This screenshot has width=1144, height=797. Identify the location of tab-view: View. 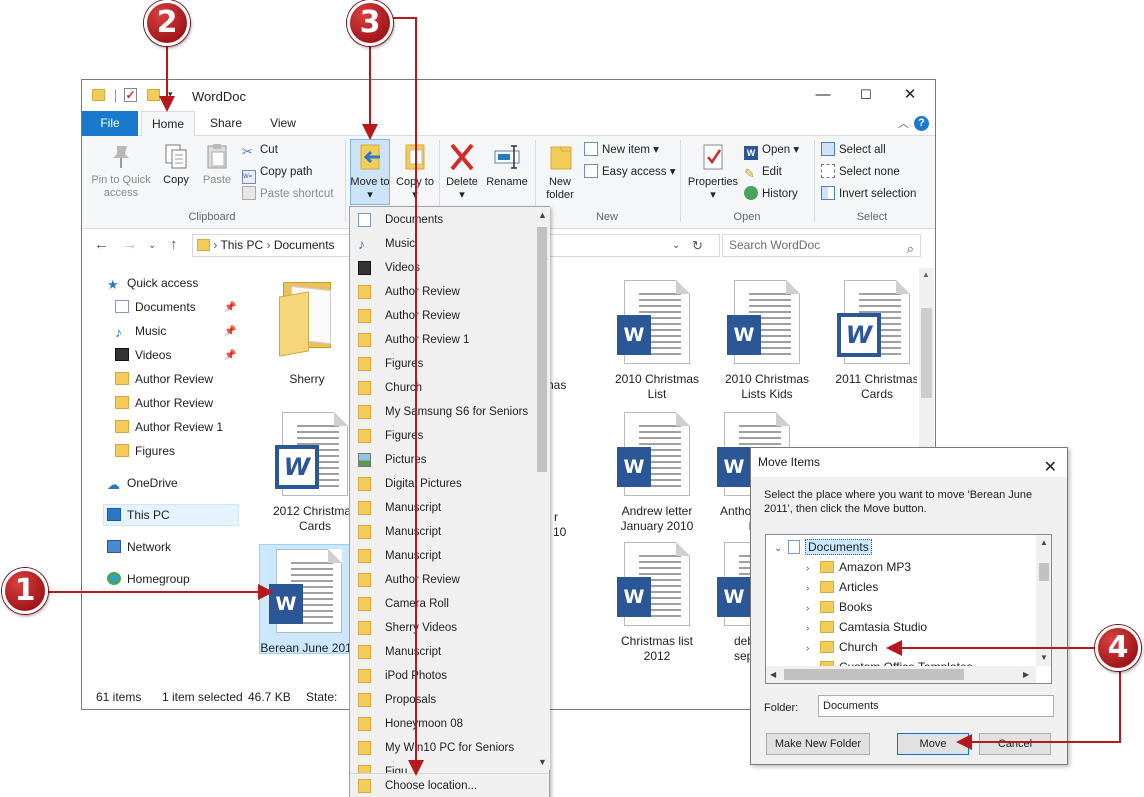
(283, 123).